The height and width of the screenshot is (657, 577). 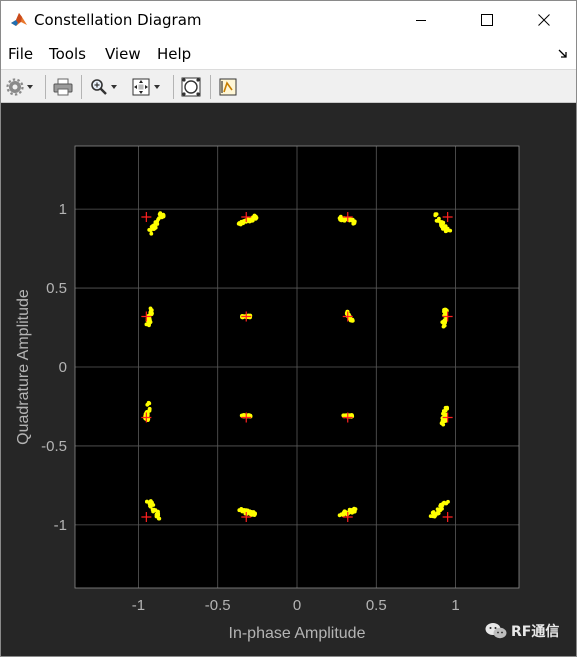 I want to click on y-tick-label: -1, so click(x=60, y=525).